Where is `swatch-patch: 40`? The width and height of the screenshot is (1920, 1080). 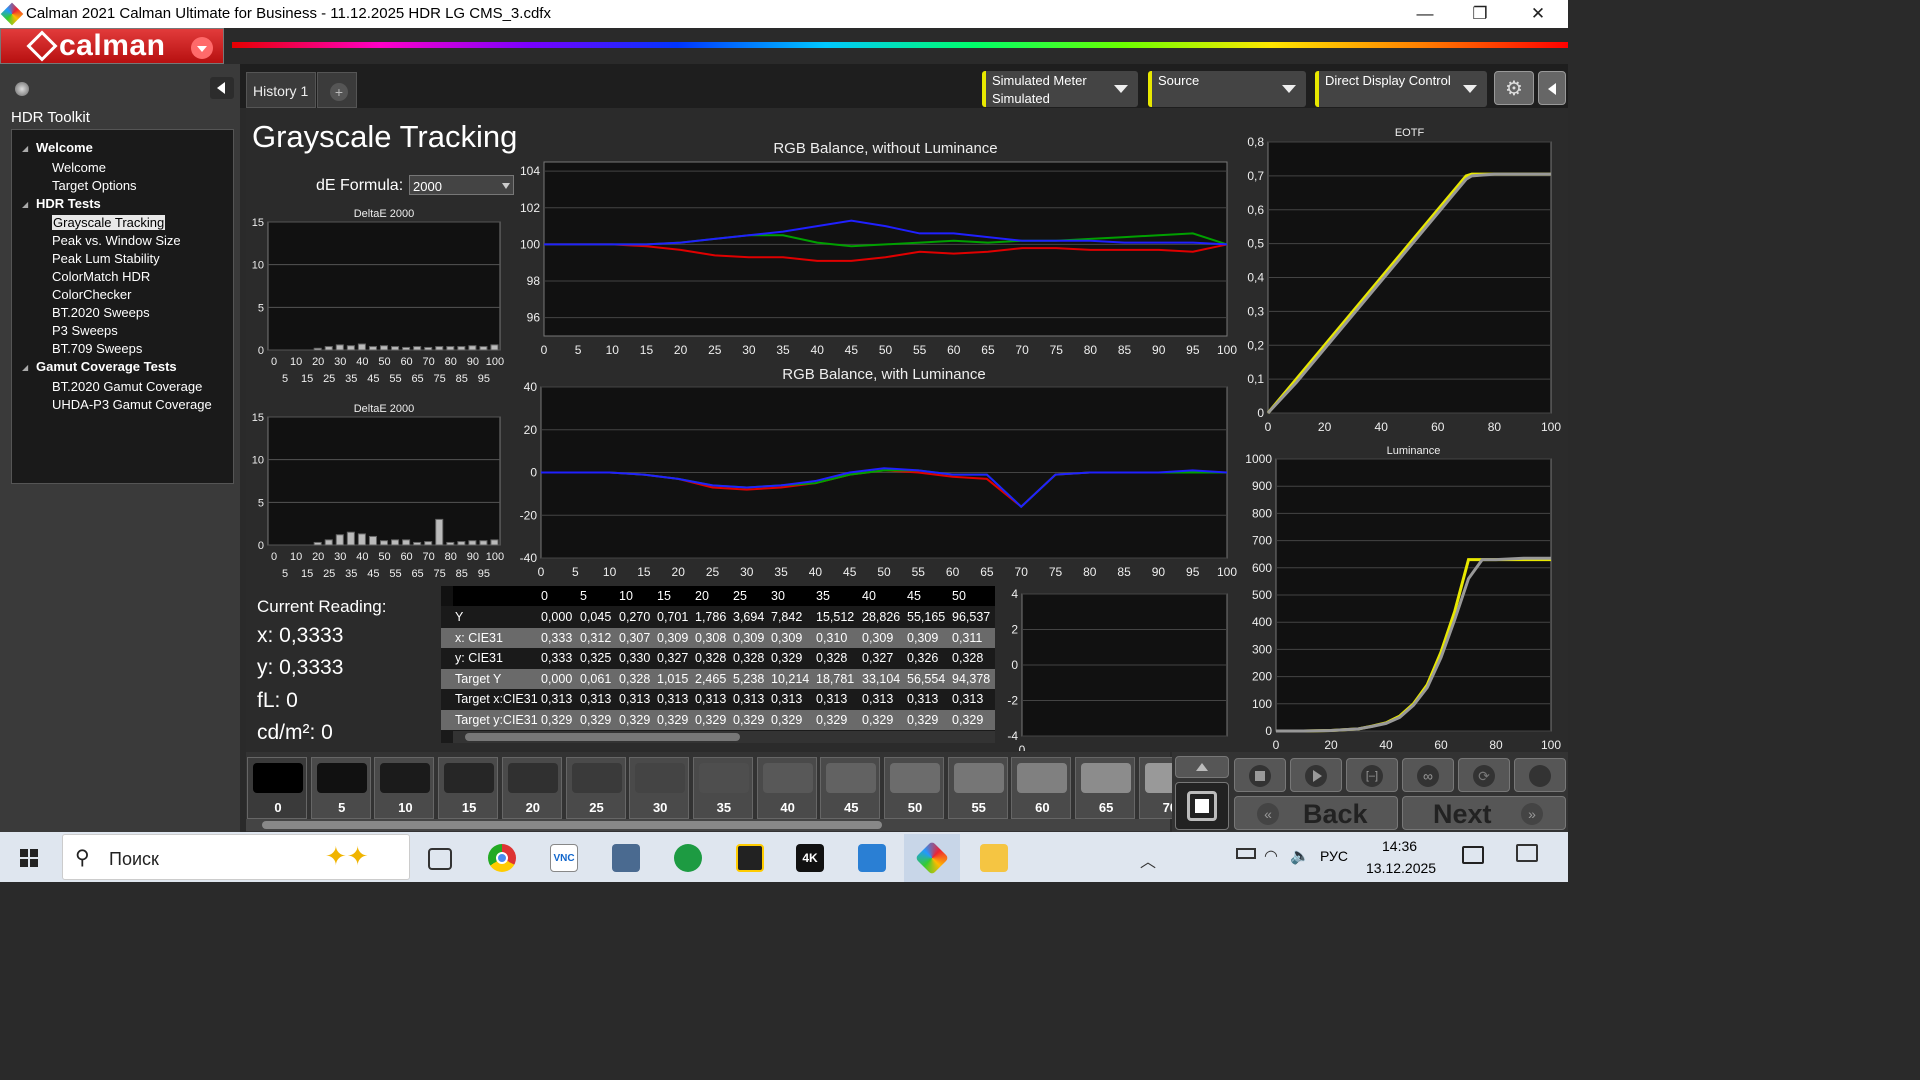
swatch-patch: 40 is located at coordinates (786, 788).